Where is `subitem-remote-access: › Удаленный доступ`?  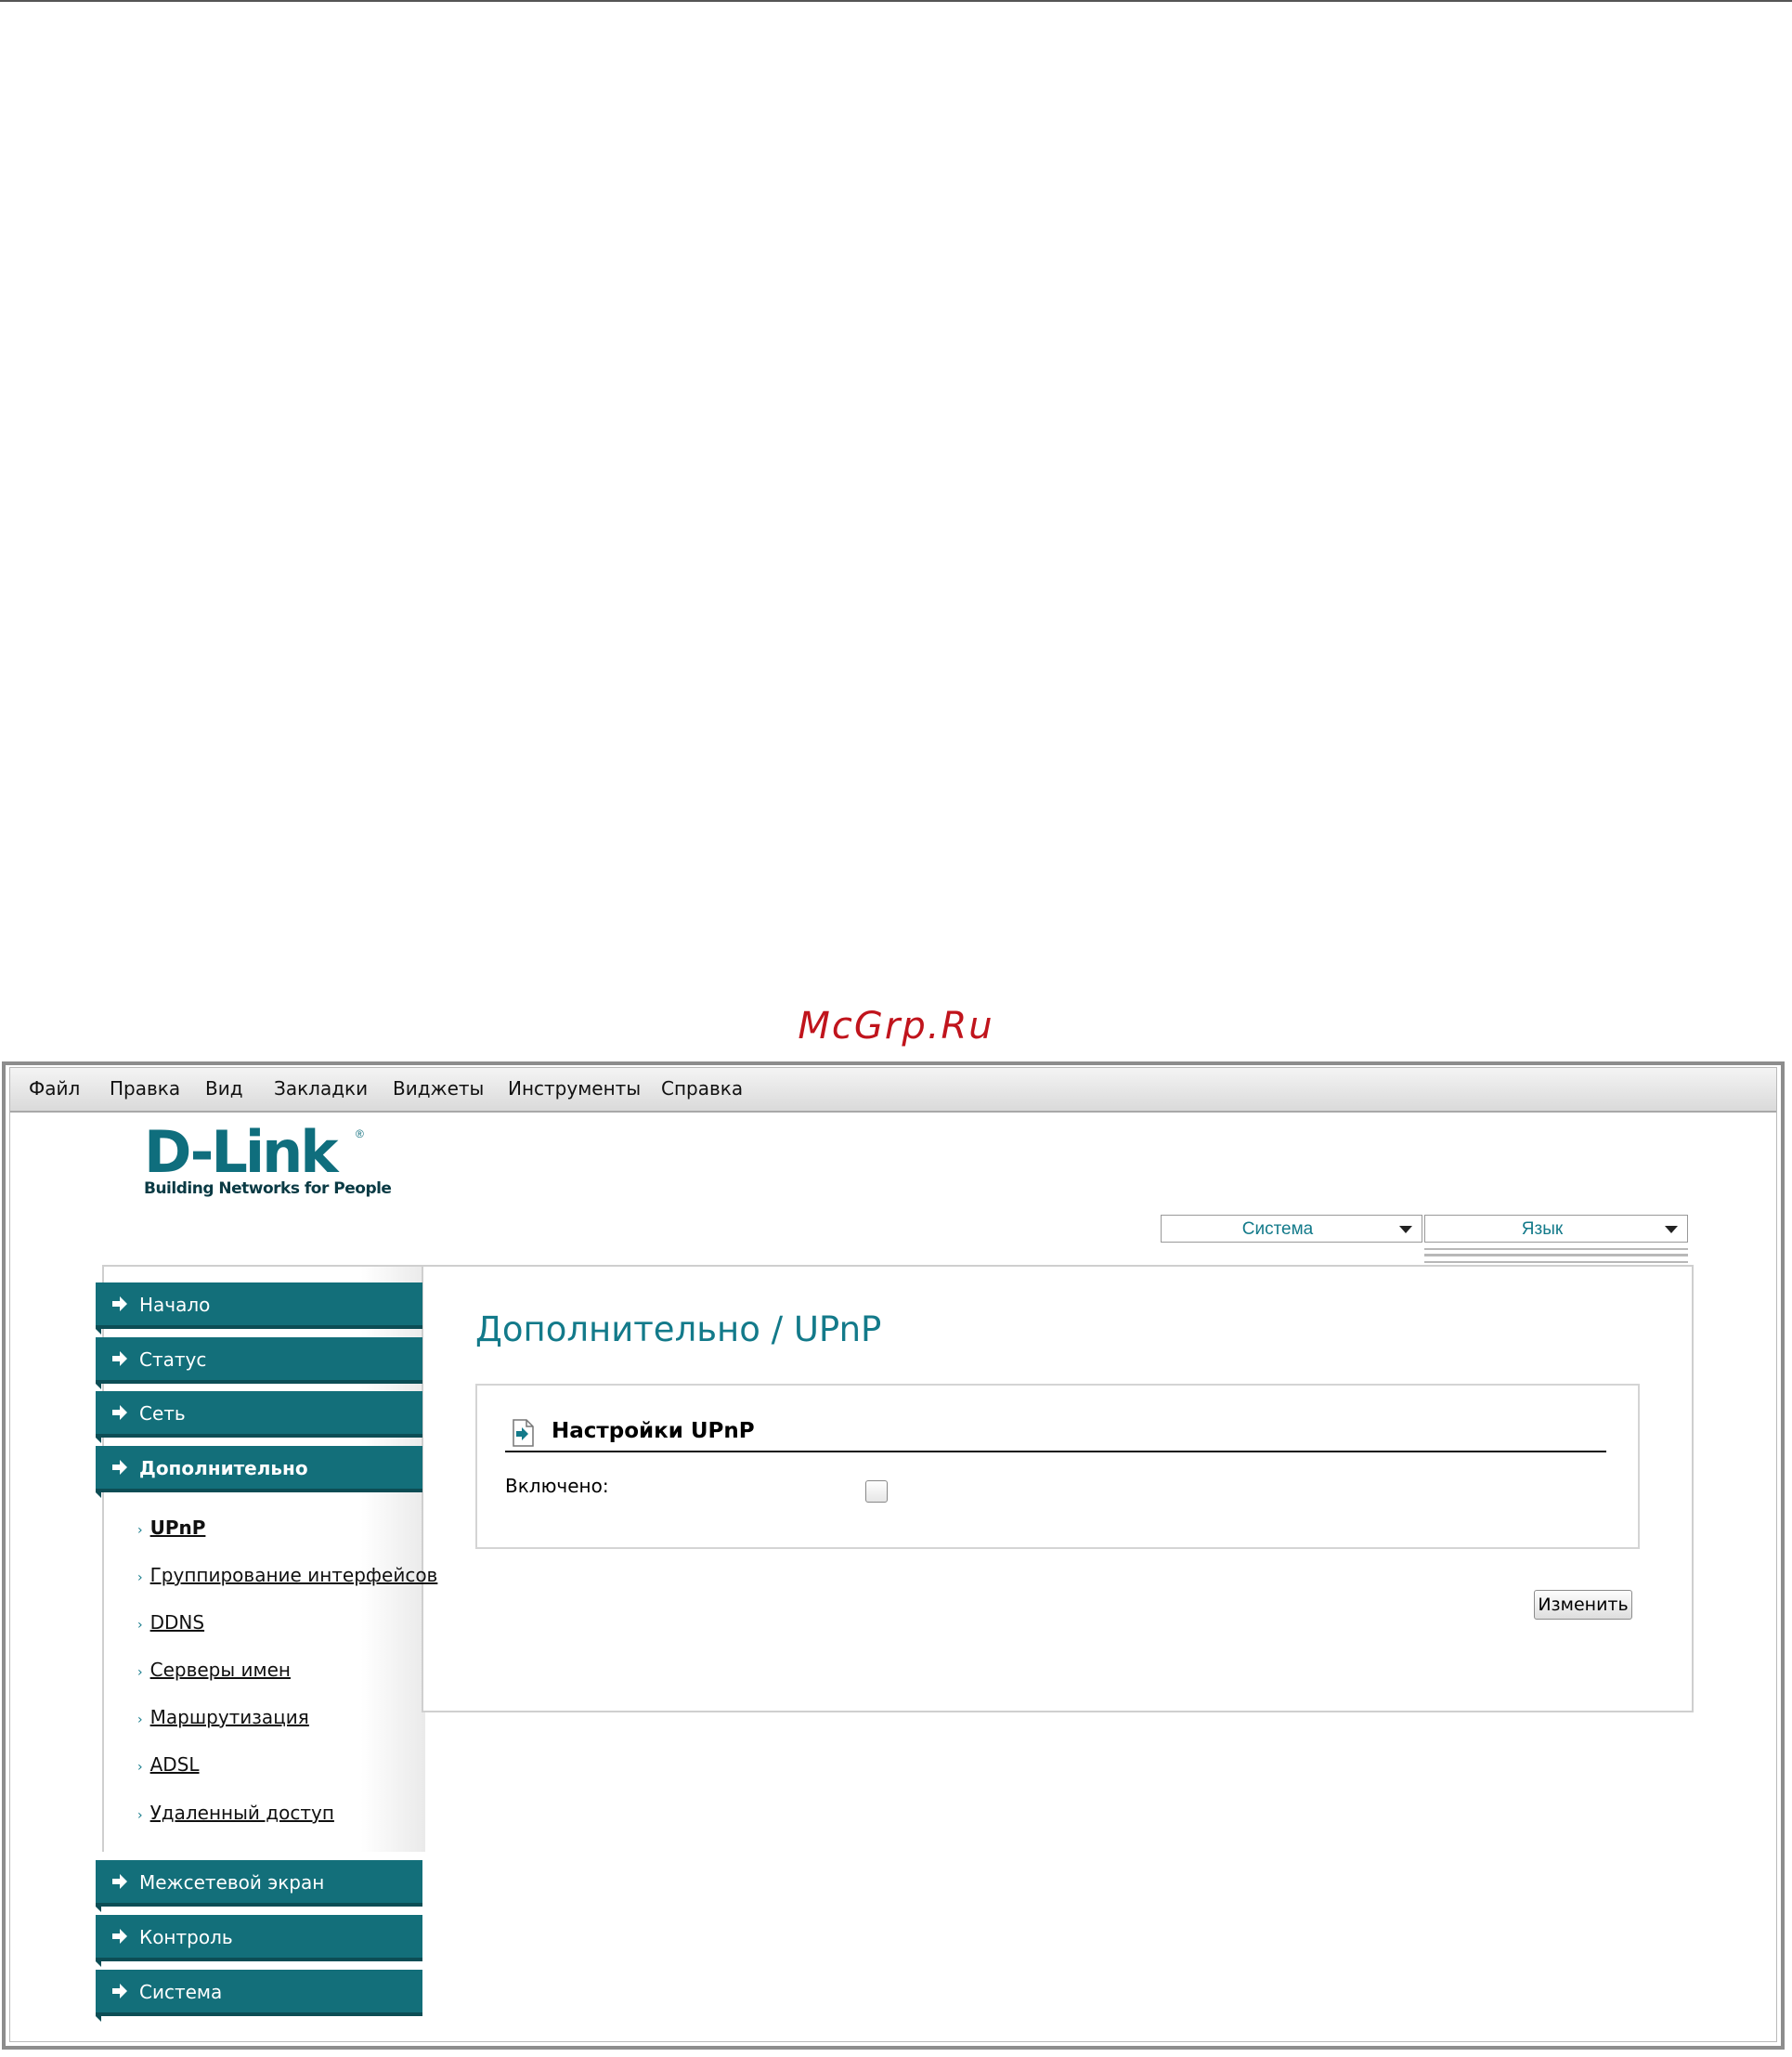 subitem-remote-access: › Удаленный доступ is located at coordinates (236, 1813).